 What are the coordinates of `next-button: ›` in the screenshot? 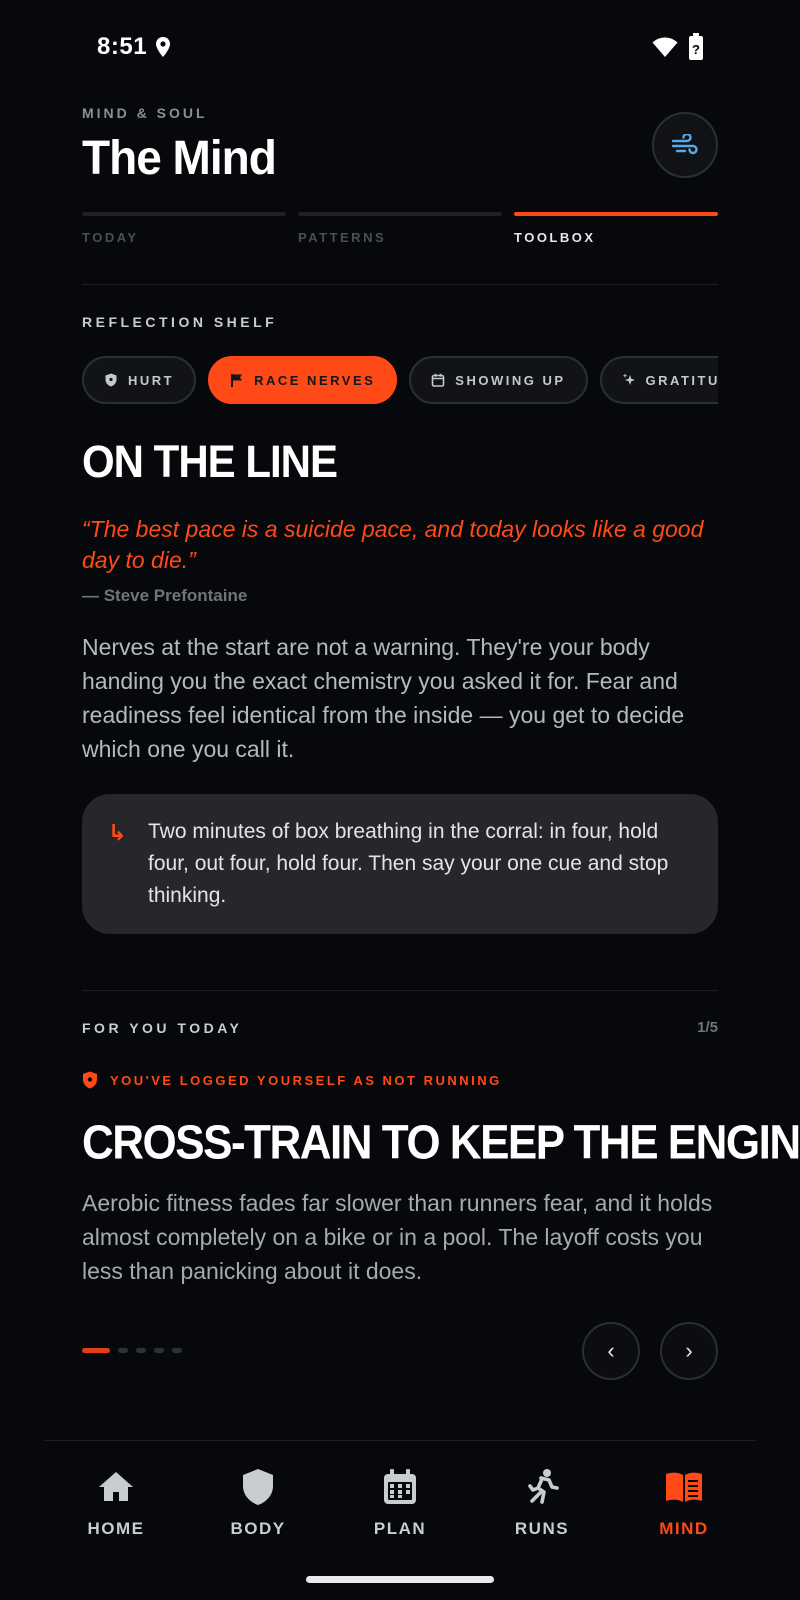 It's located at (689, 1351).